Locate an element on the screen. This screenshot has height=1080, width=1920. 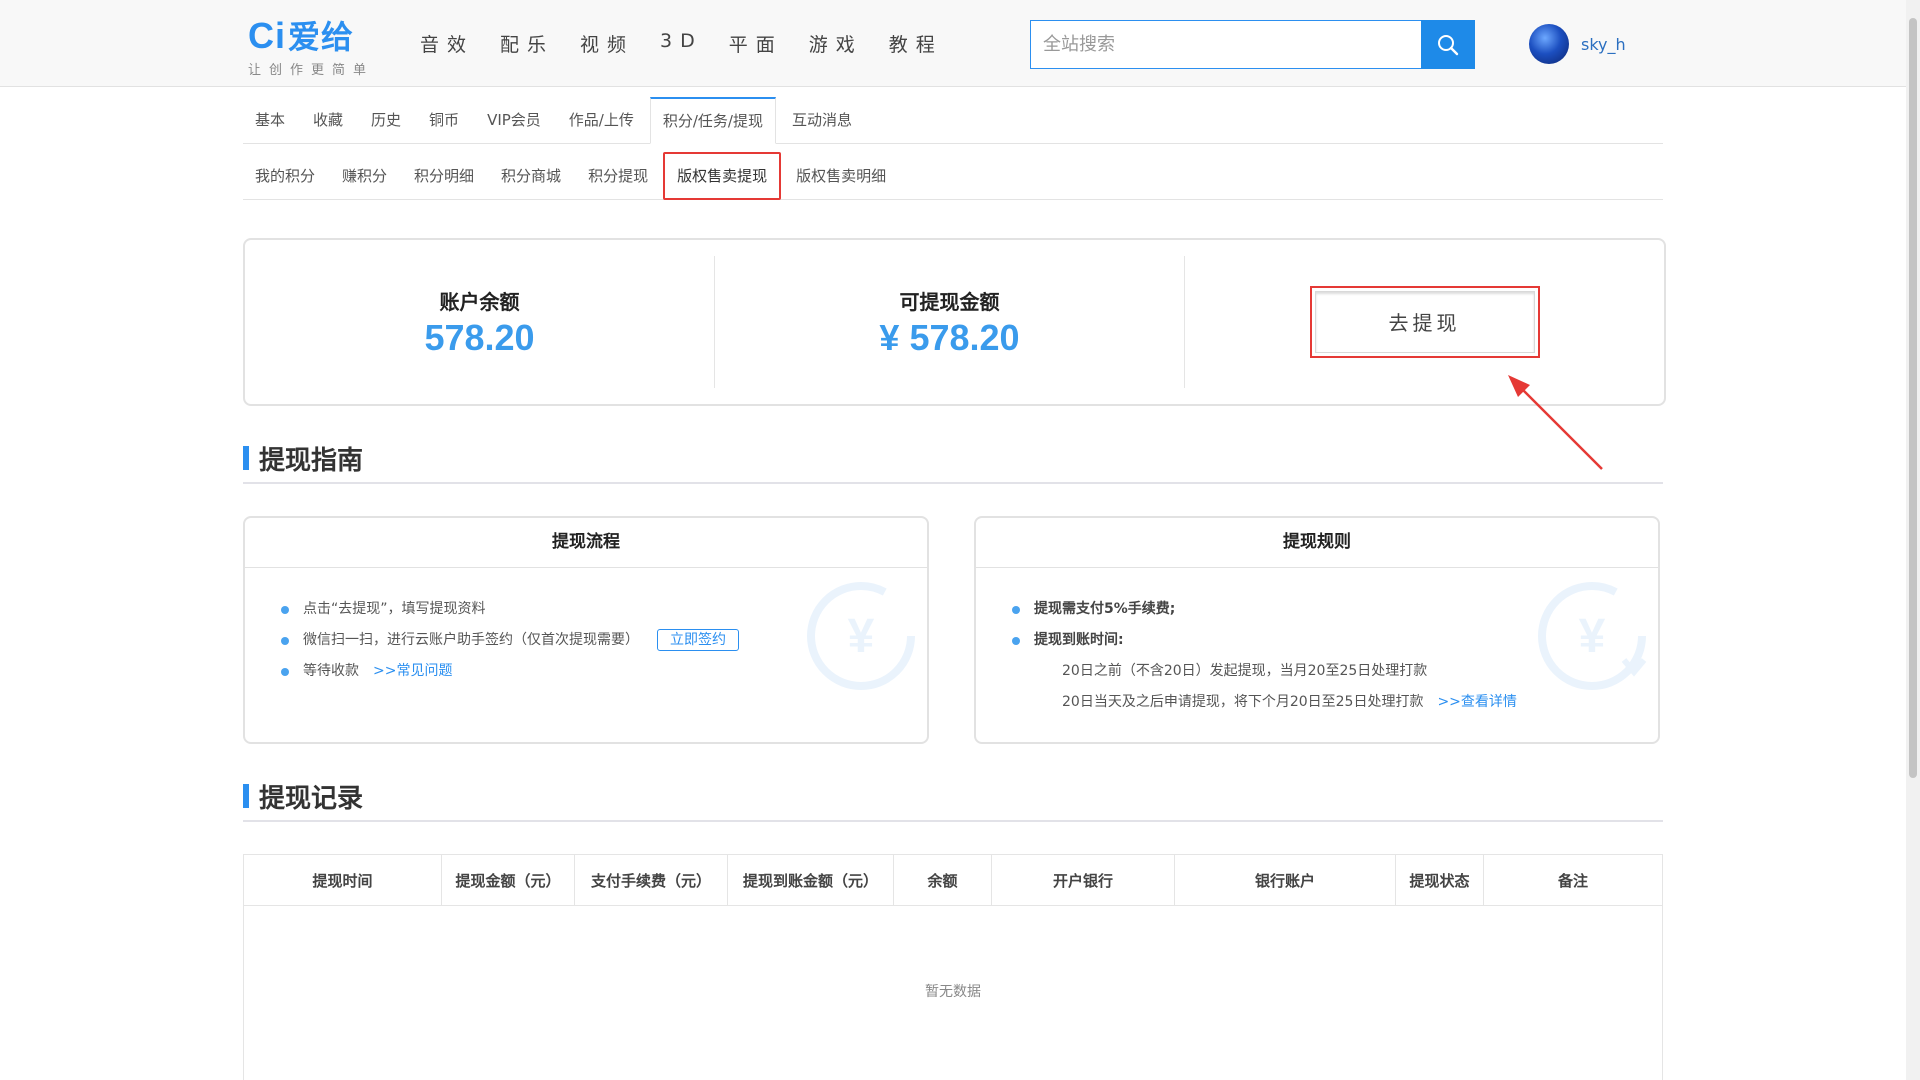
nav-item-music: 配乐 is located at coordinates (527, 43).